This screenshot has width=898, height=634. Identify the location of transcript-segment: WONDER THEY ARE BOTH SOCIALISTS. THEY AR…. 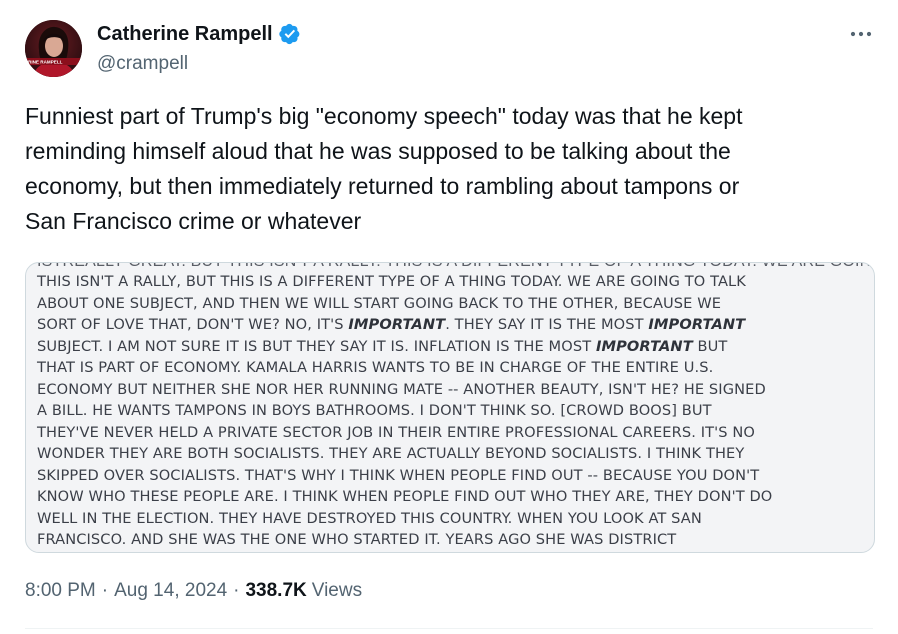
(391, 453).